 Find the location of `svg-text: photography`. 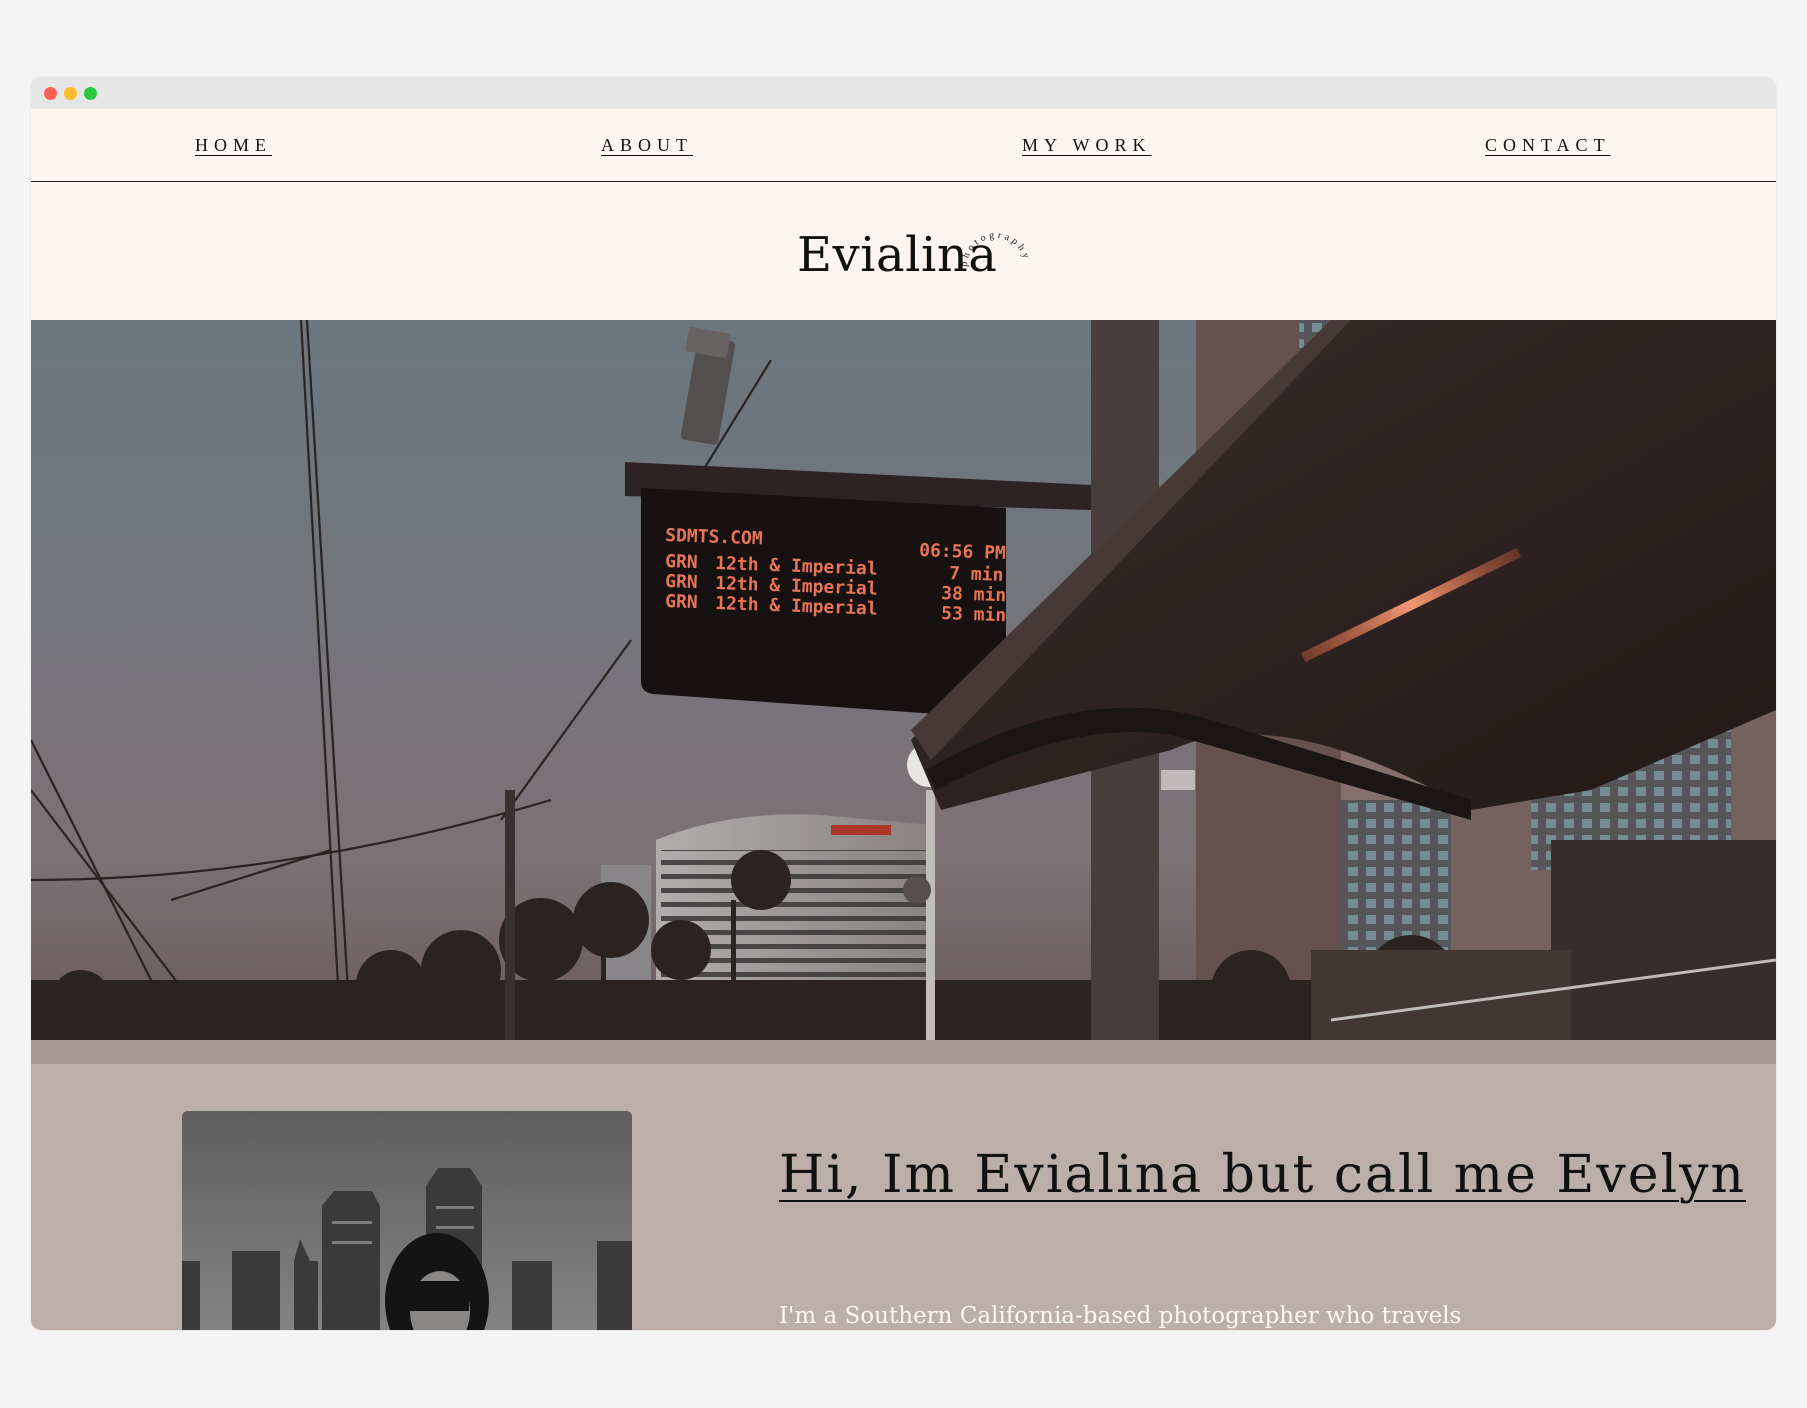

svg-text: photography is located at coordinates (996, 249).